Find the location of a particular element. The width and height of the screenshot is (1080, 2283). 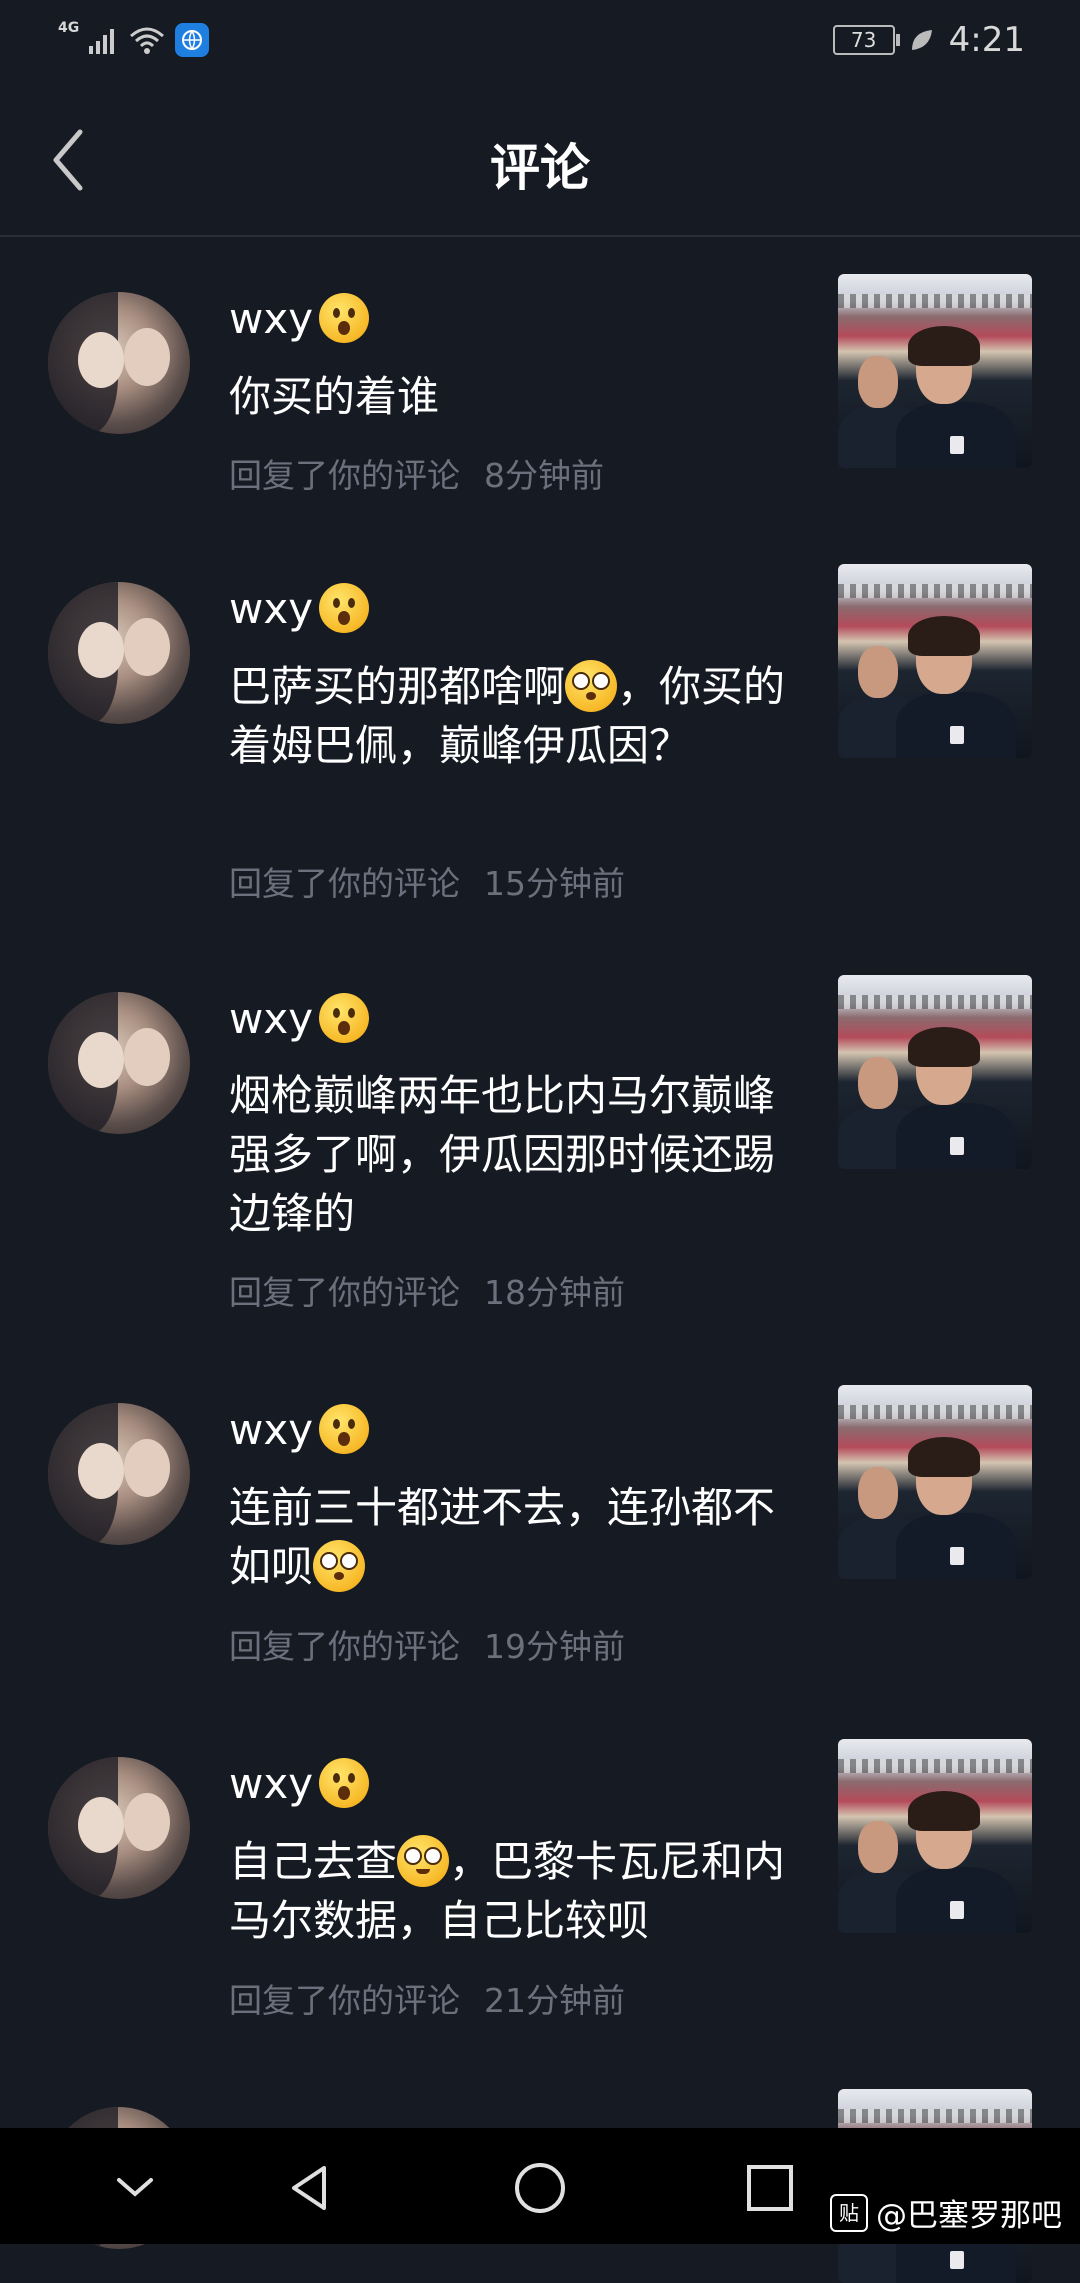

circle-home-icon is located at coordinates (540, 2188).